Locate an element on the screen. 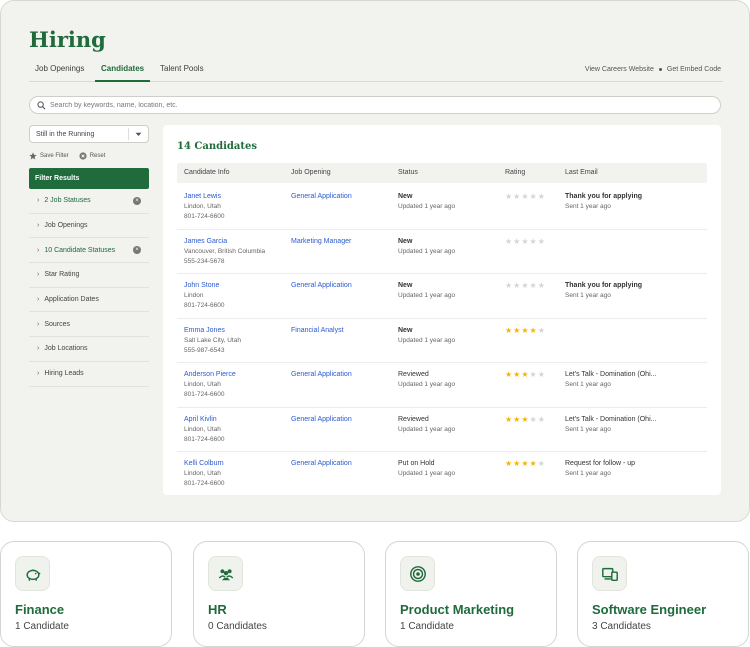 The image size is (750, 647). tab-job-openings: Job Openings is located at coordinates (59, 72).